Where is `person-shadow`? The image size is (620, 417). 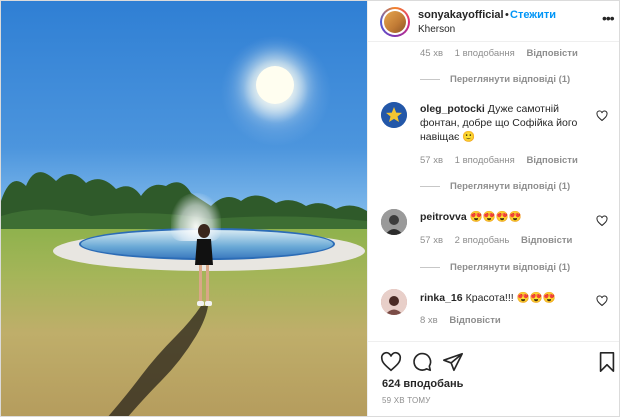 person-shadow is located at coordinates (158, 361).